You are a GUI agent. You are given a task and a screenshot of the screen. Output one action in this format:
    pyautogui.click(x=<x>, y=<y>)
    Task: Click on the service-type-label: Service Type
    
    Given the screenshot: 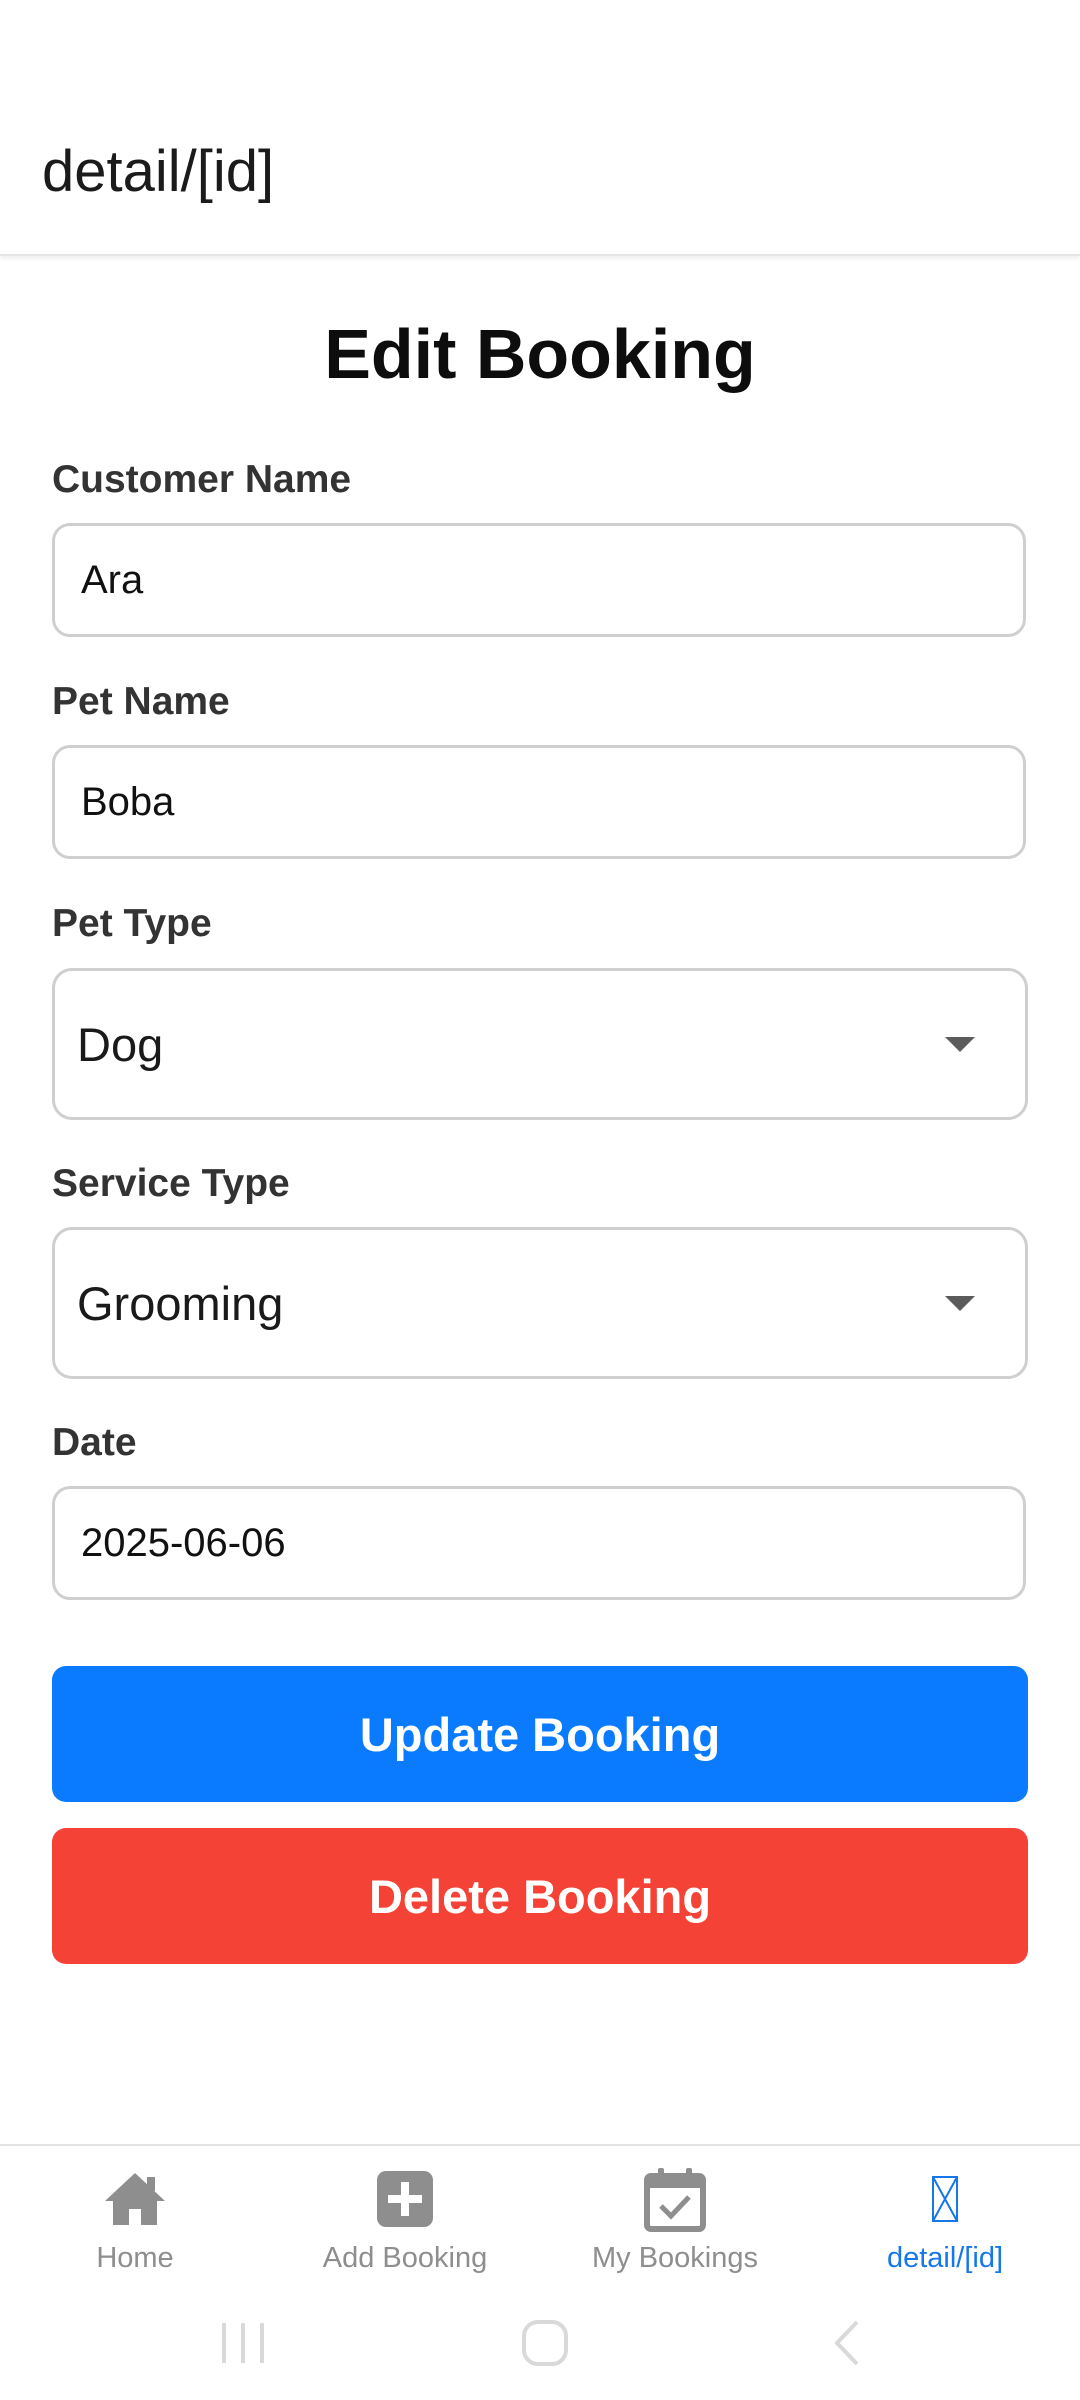 What is the action you would take?
    pyautogui.click(x=171, y=1183)
    